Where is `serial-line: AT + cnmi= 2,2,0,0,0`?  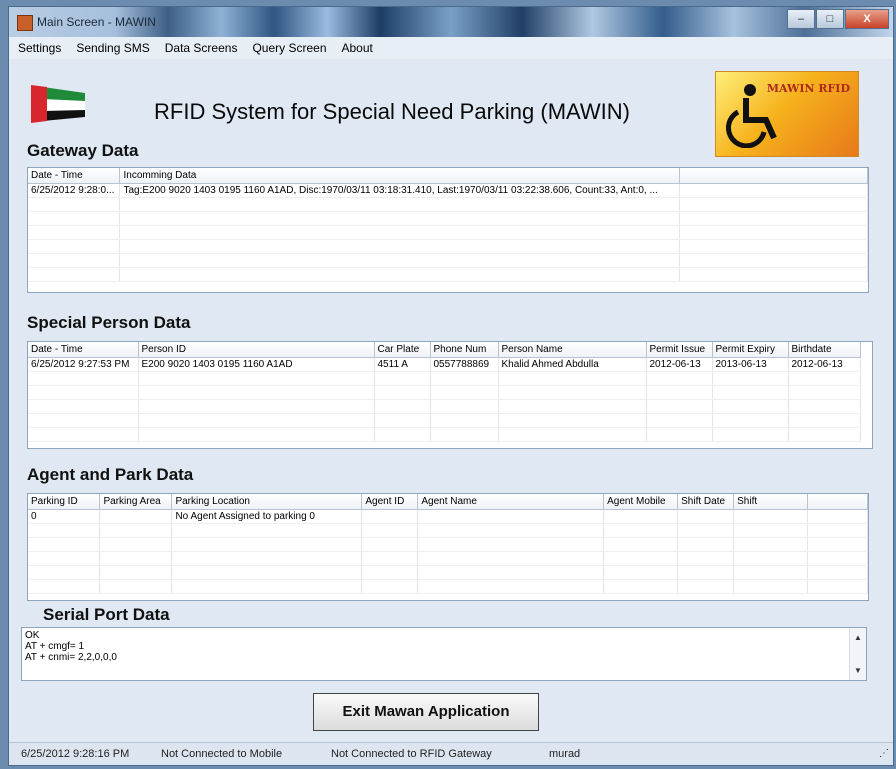 serial-line: AT + cnmi= 2,2,0,0,0 is located at coordinates (71, 657).